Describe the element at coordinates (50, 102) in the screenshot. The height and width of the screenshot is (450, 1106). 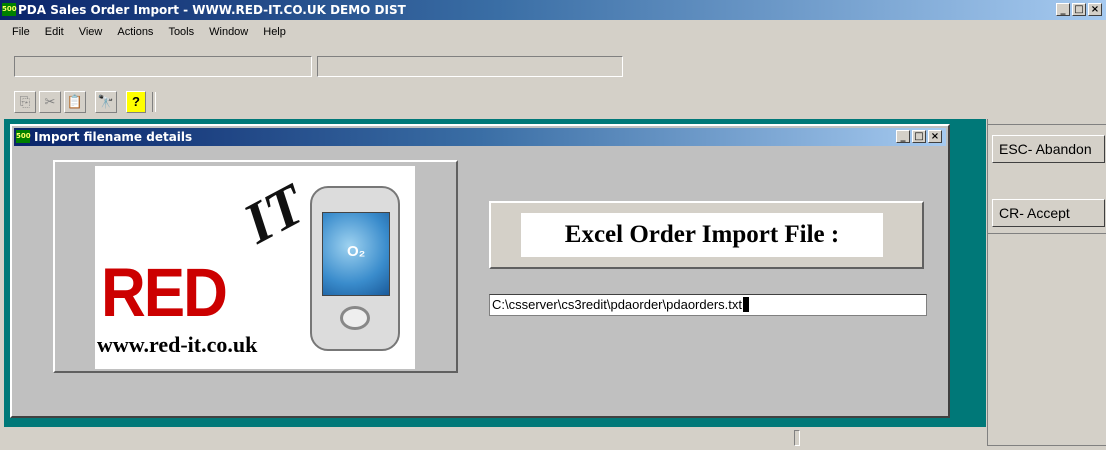
I see `cut-icon: ✂` at that location.